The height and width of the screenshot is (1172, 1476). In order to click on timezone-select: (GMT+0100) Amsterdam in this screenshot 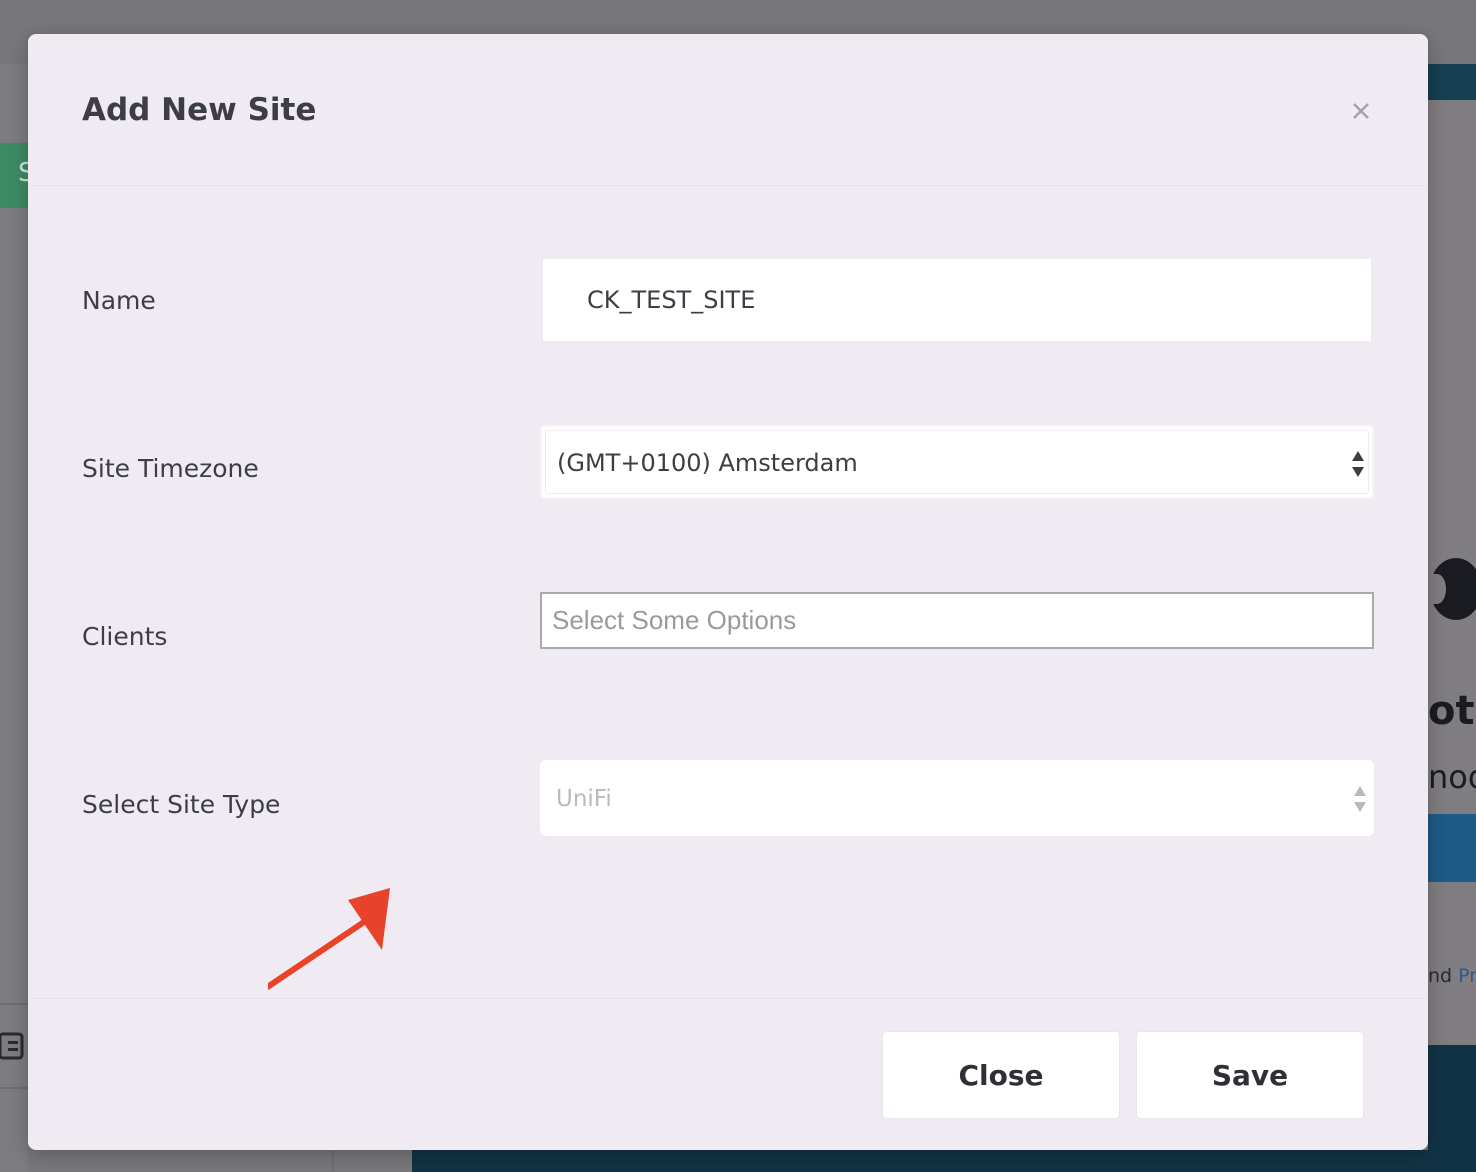, I will do `click(957, 462)`.